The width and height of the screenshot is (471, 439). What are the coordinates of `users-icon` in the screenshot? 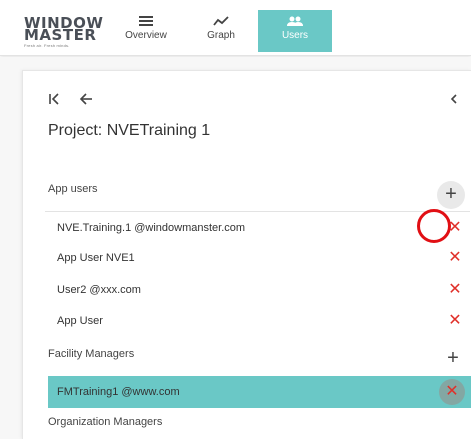 It's located at (295, 21).